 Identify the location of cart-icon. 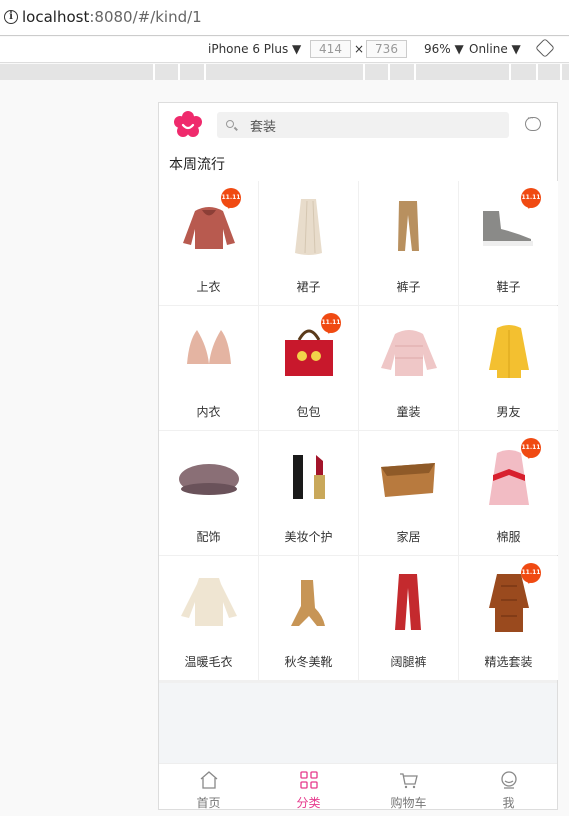
(409, 781).